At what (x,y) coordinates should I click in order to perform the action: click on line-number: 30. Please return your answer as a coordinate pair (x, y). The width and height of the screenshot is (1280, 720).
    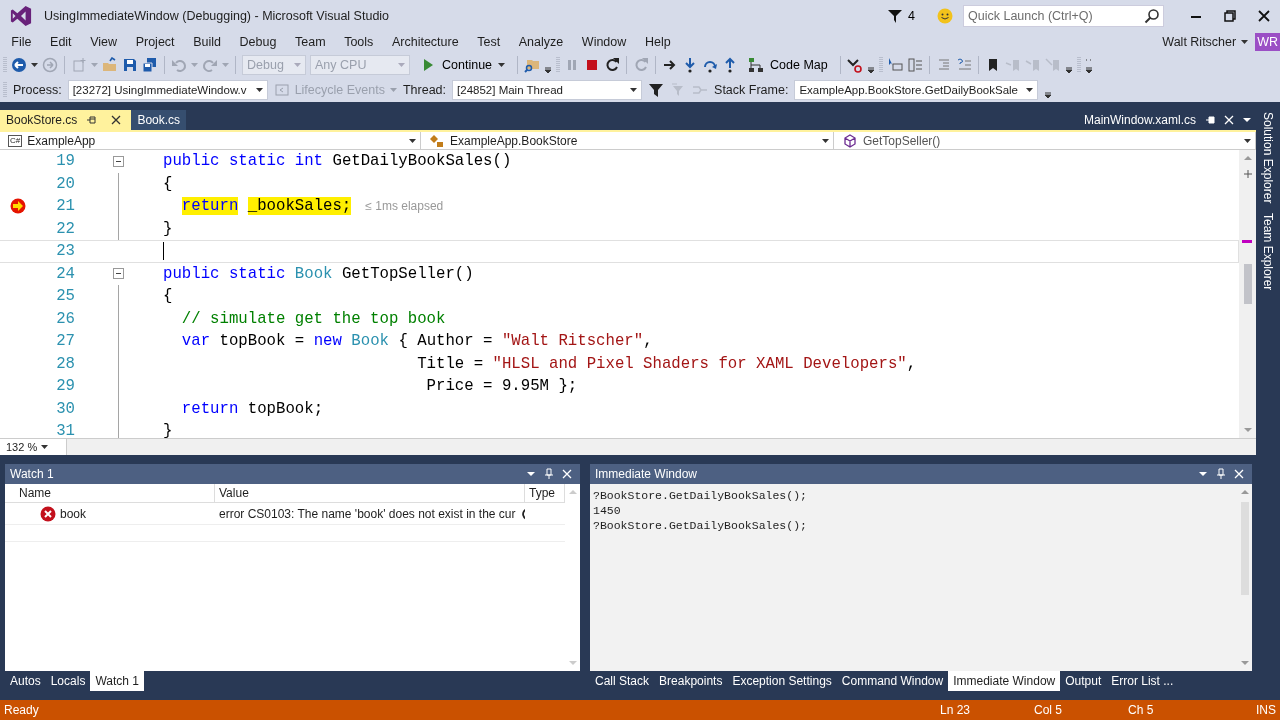
    Looking at the image, I should click on (65, 408).